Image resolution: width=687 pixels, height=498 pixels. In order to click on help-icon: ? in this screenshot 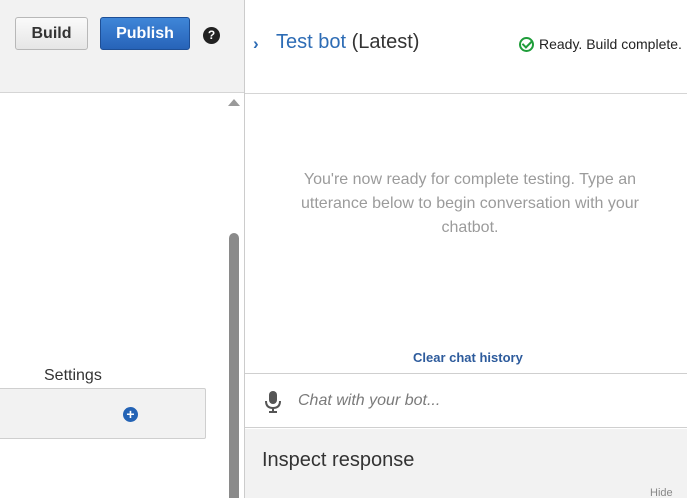, I will do `click(211, 35)`.